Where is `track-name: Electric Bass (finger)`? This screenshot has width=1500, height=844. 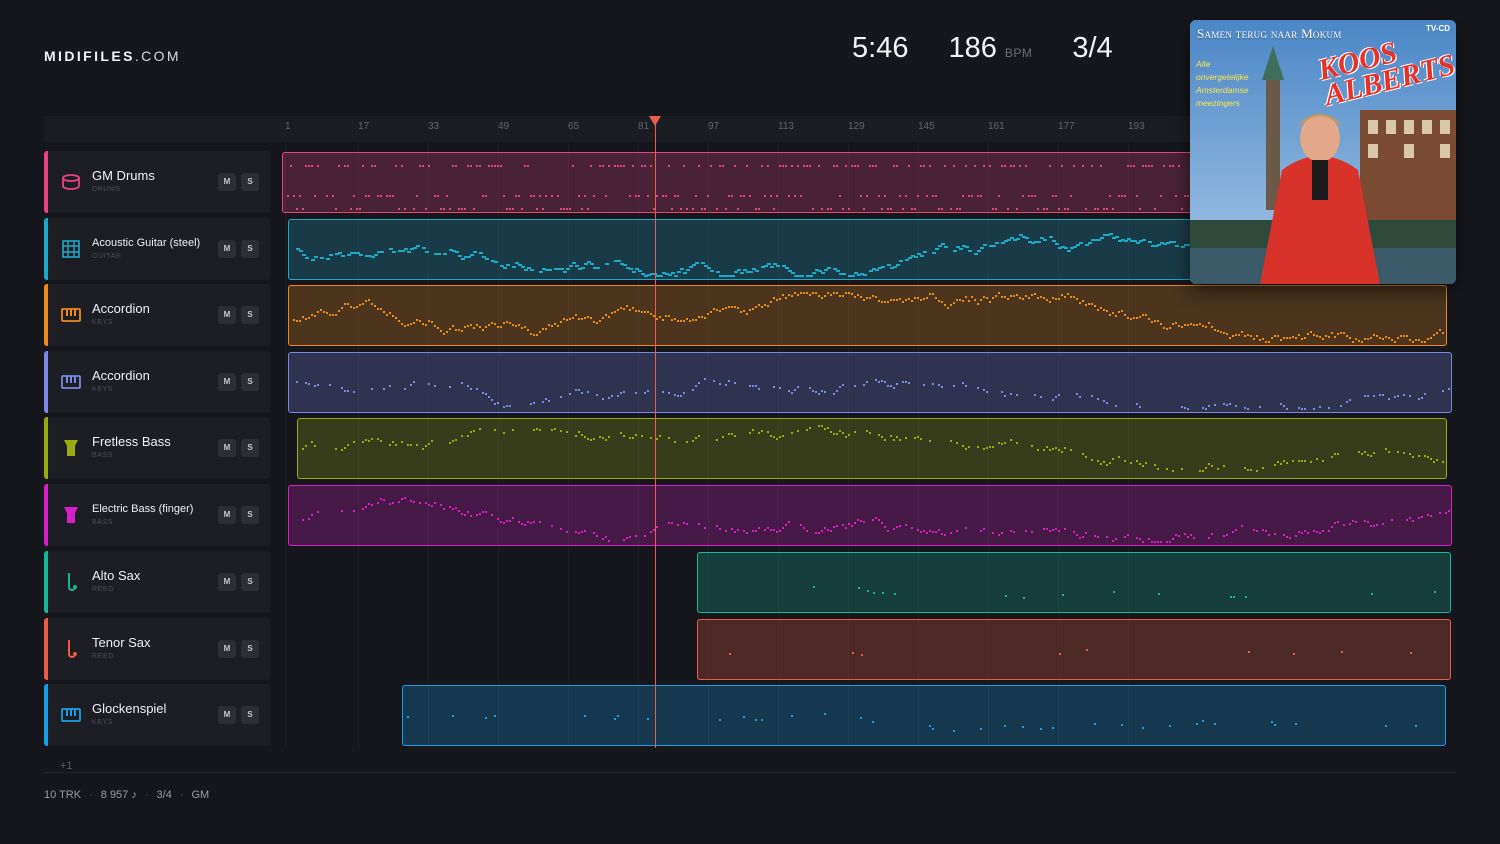 track-name: Electric Bass (finger) is located at coordinates (143, 509).